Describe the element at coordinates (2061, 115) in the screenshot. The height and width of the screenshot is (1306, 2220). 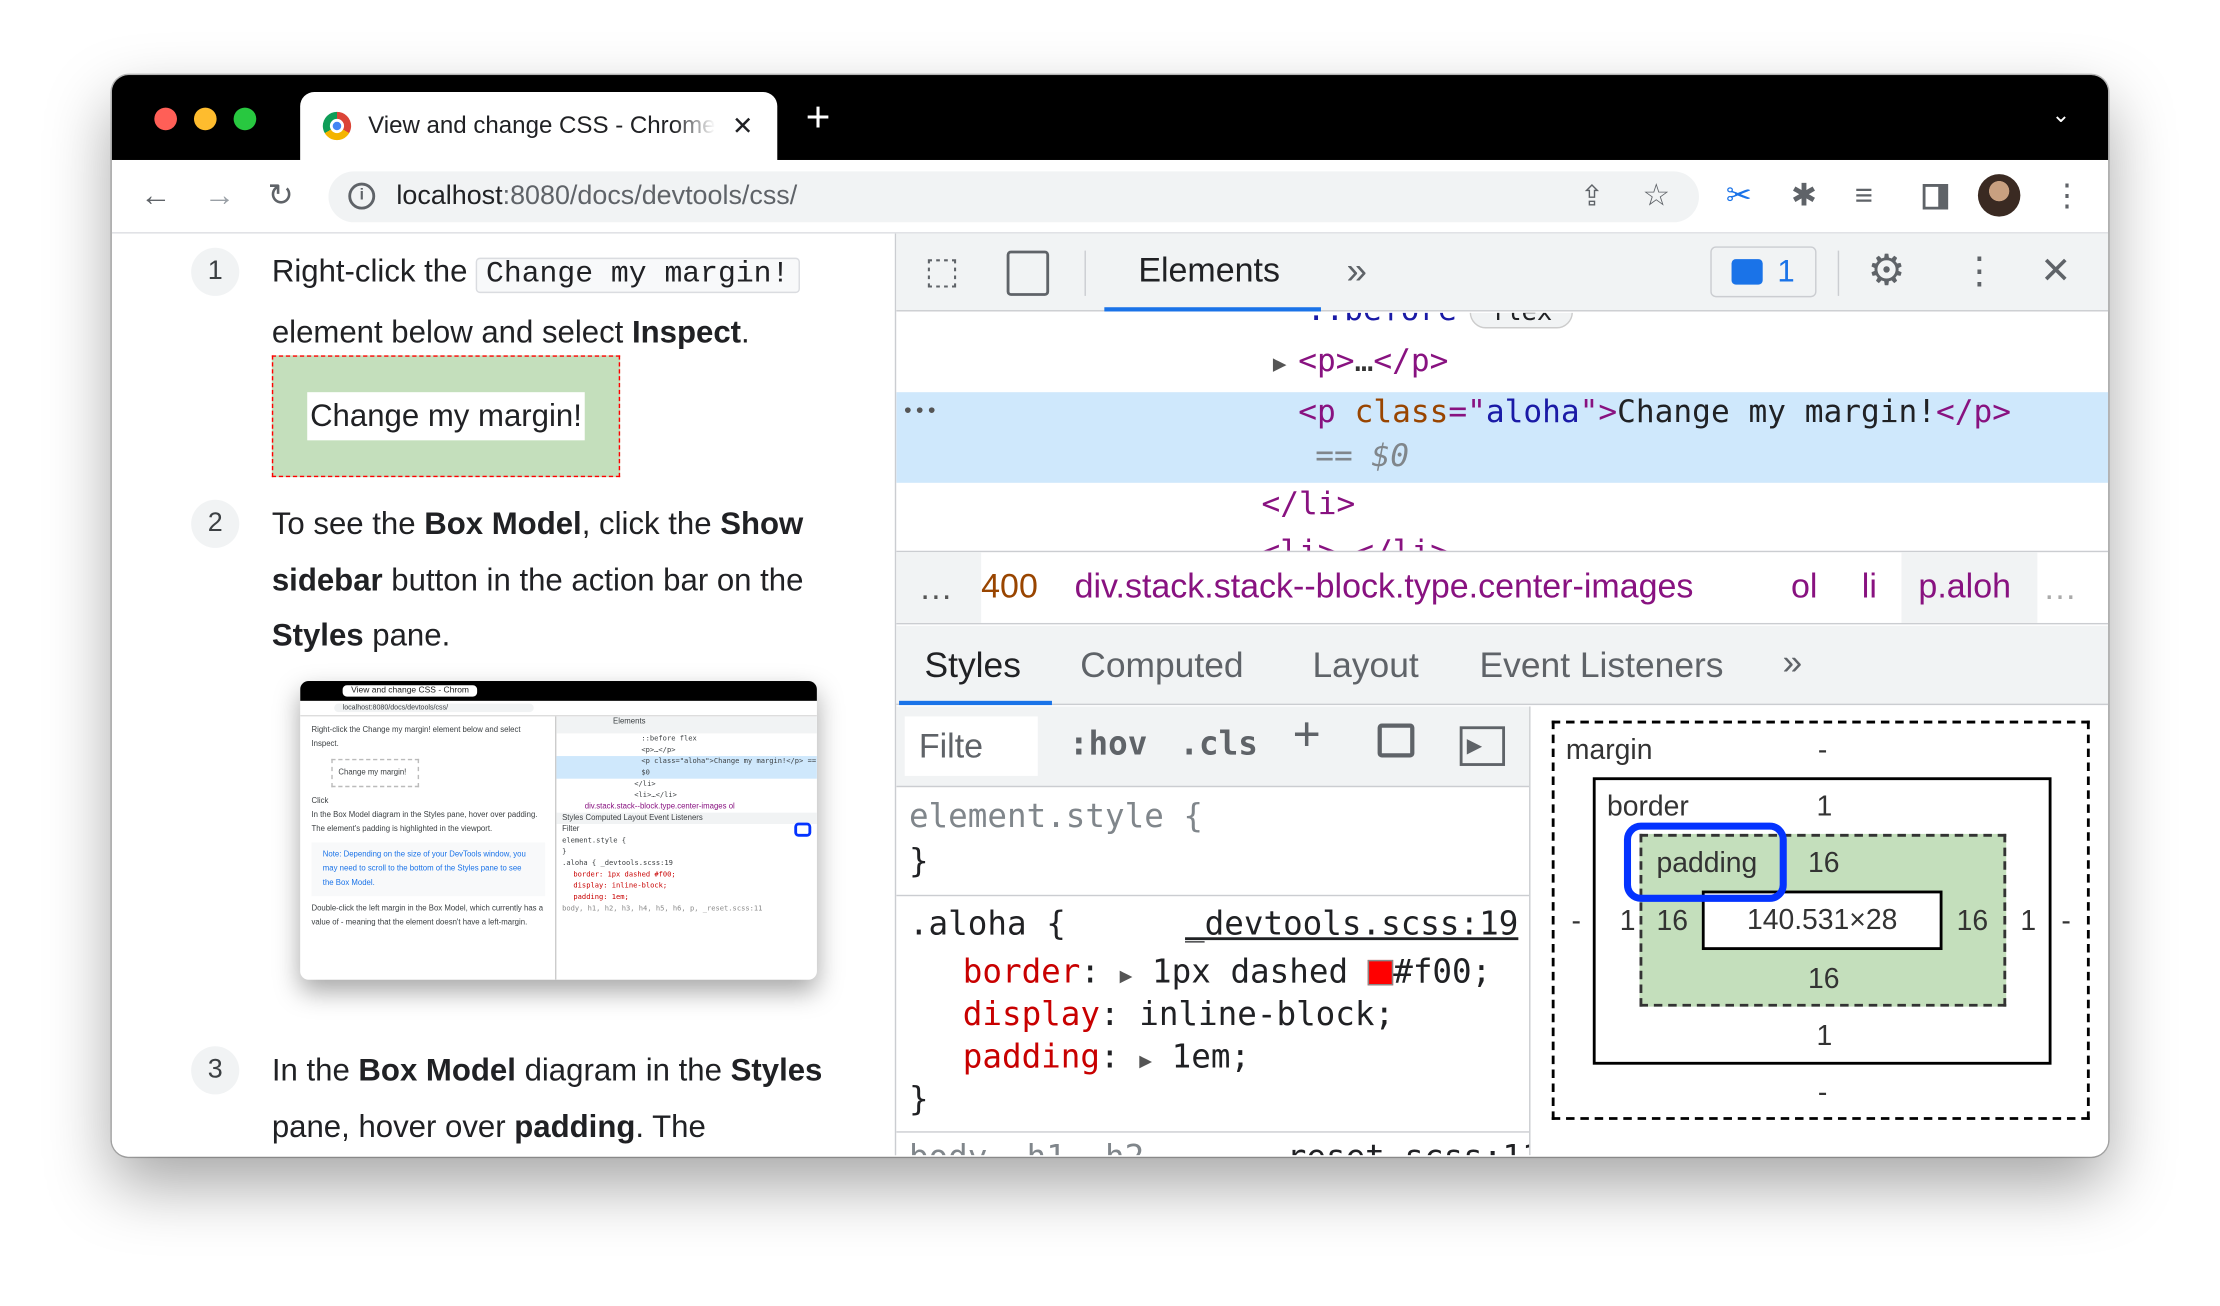
I see `tab-search-chevron-icon: ⌄` at that location.